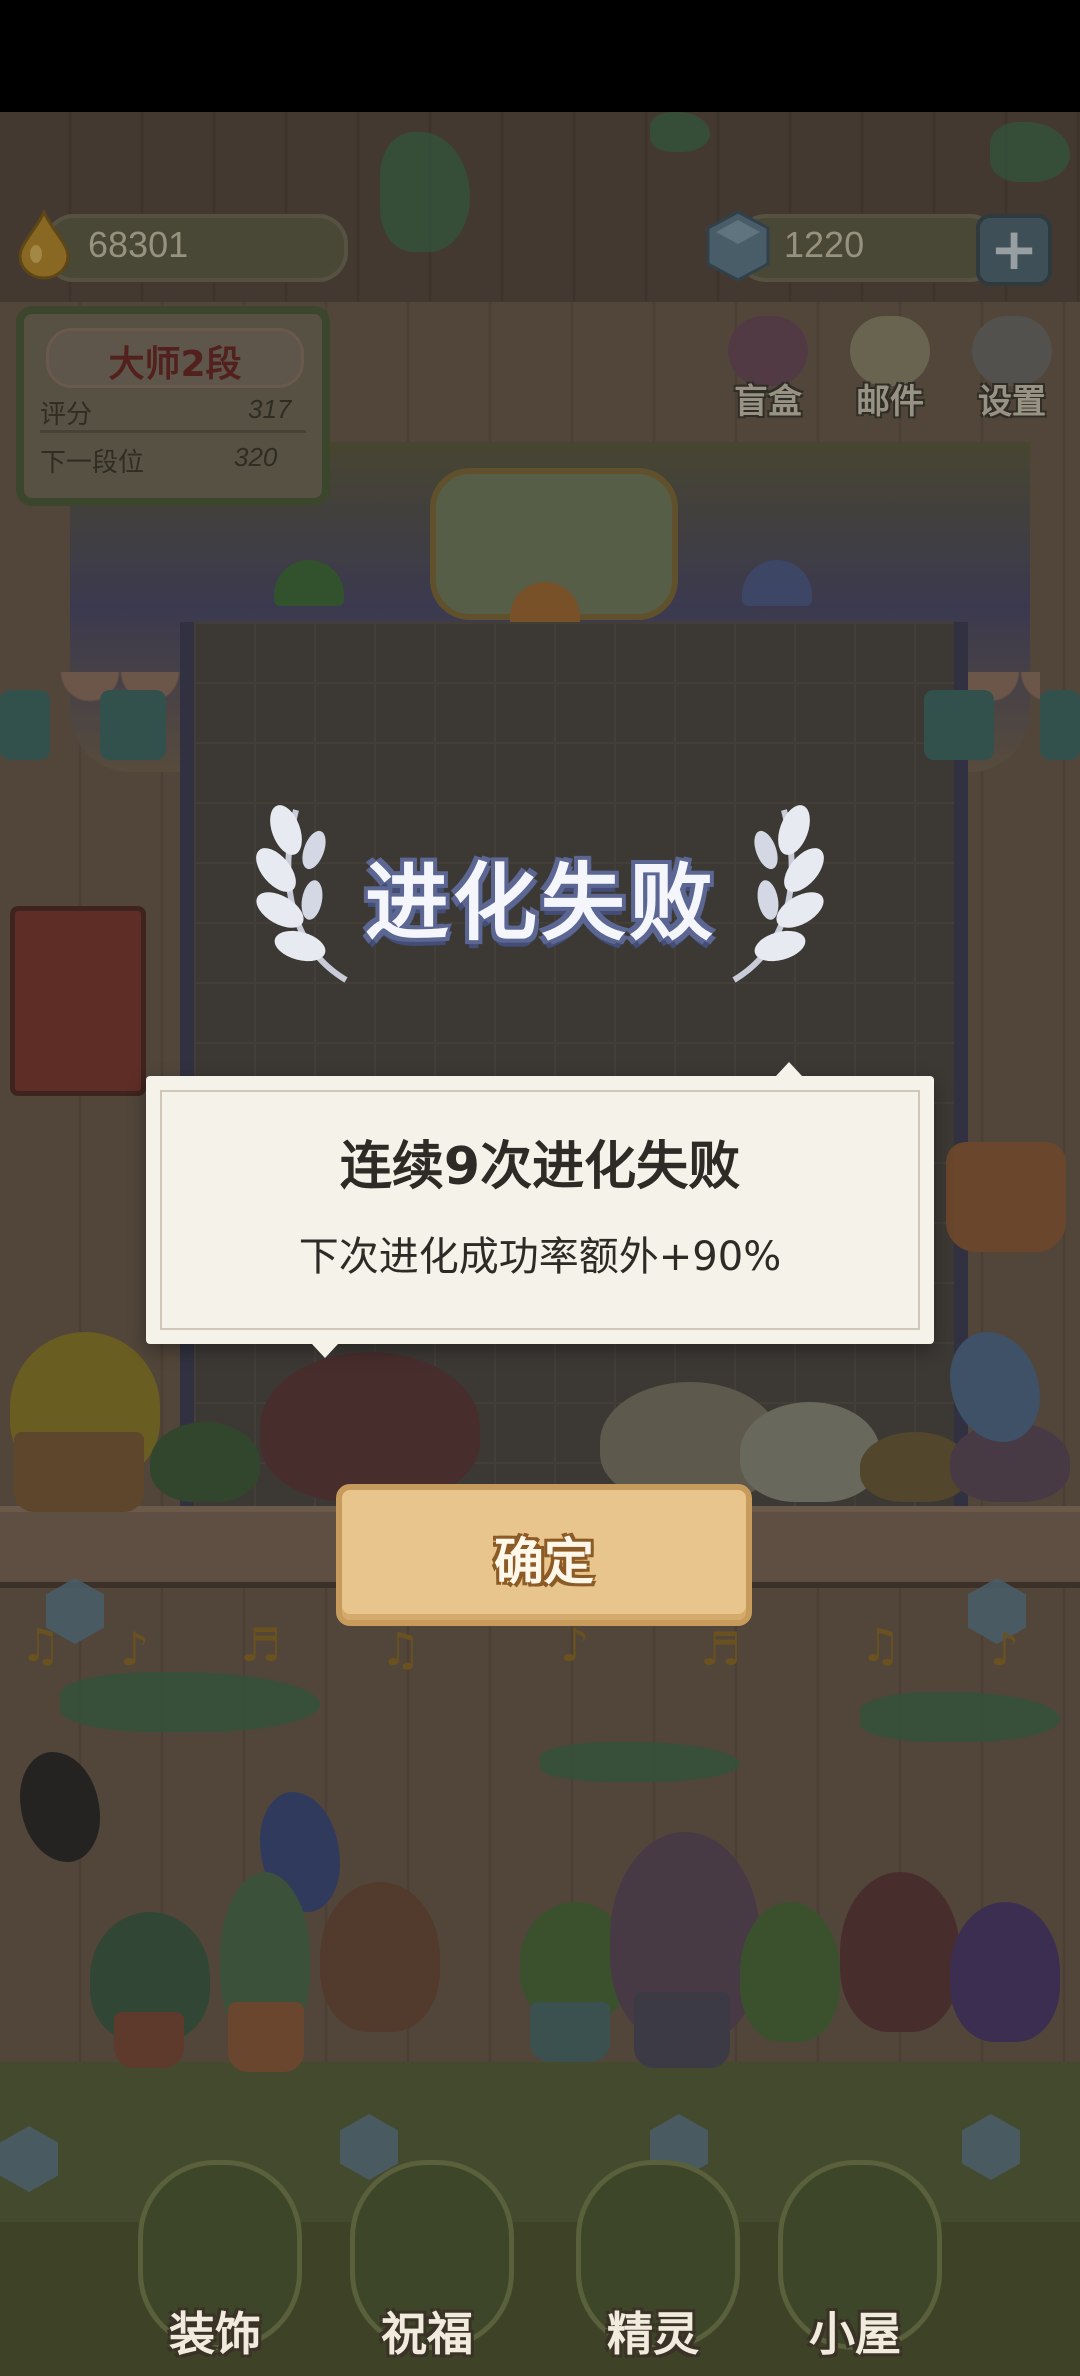  Describe the element at coordinates (540, 1257) in the screenshot. I see `bonus-message: 下次进化成功率额外+90%` at that location.